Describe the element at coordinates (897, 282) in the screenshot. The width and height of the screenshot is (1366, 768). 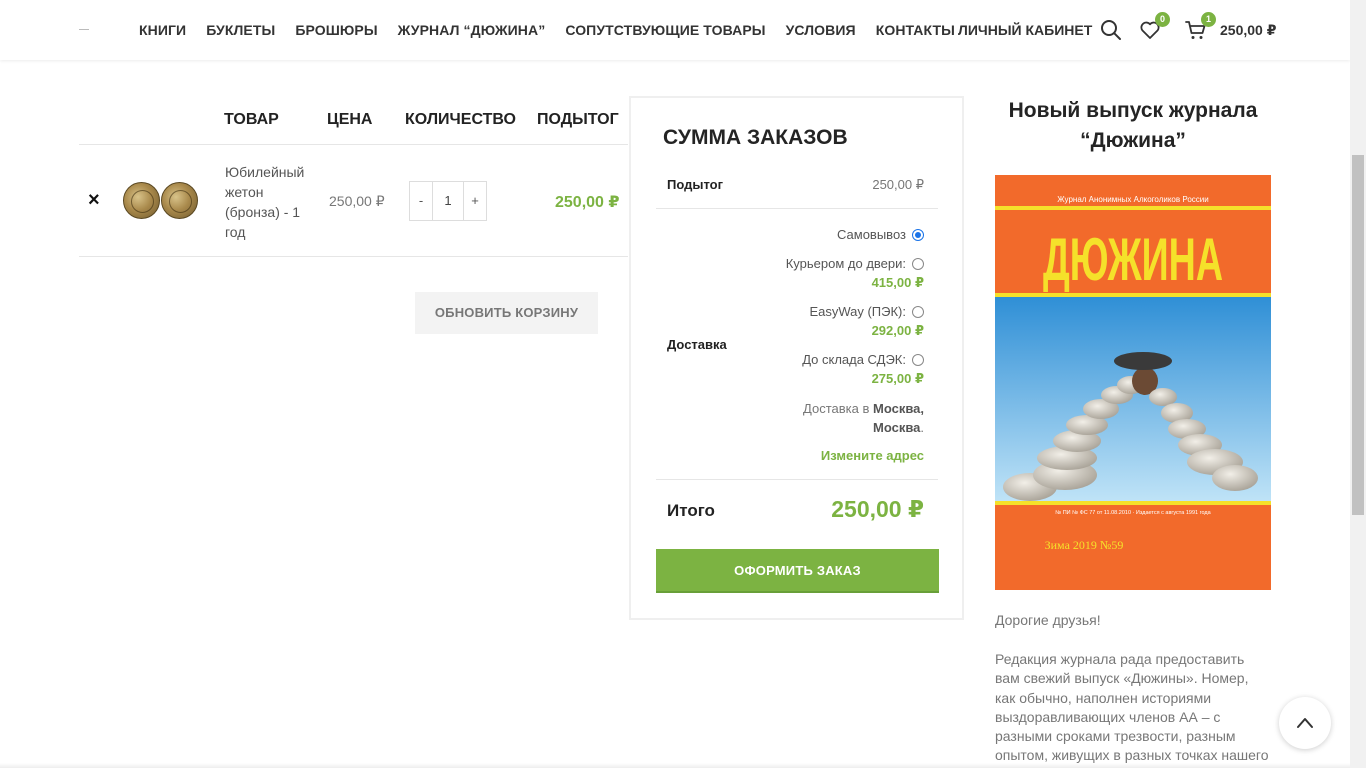
I see `shipping-price-courier: 415,00 ₽` at that location.